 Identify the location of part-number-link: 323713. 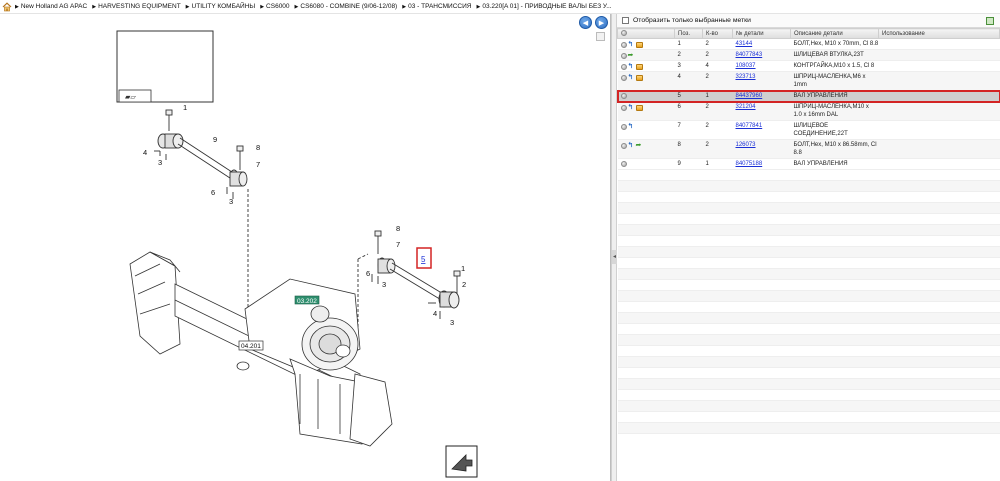
(746, 77).